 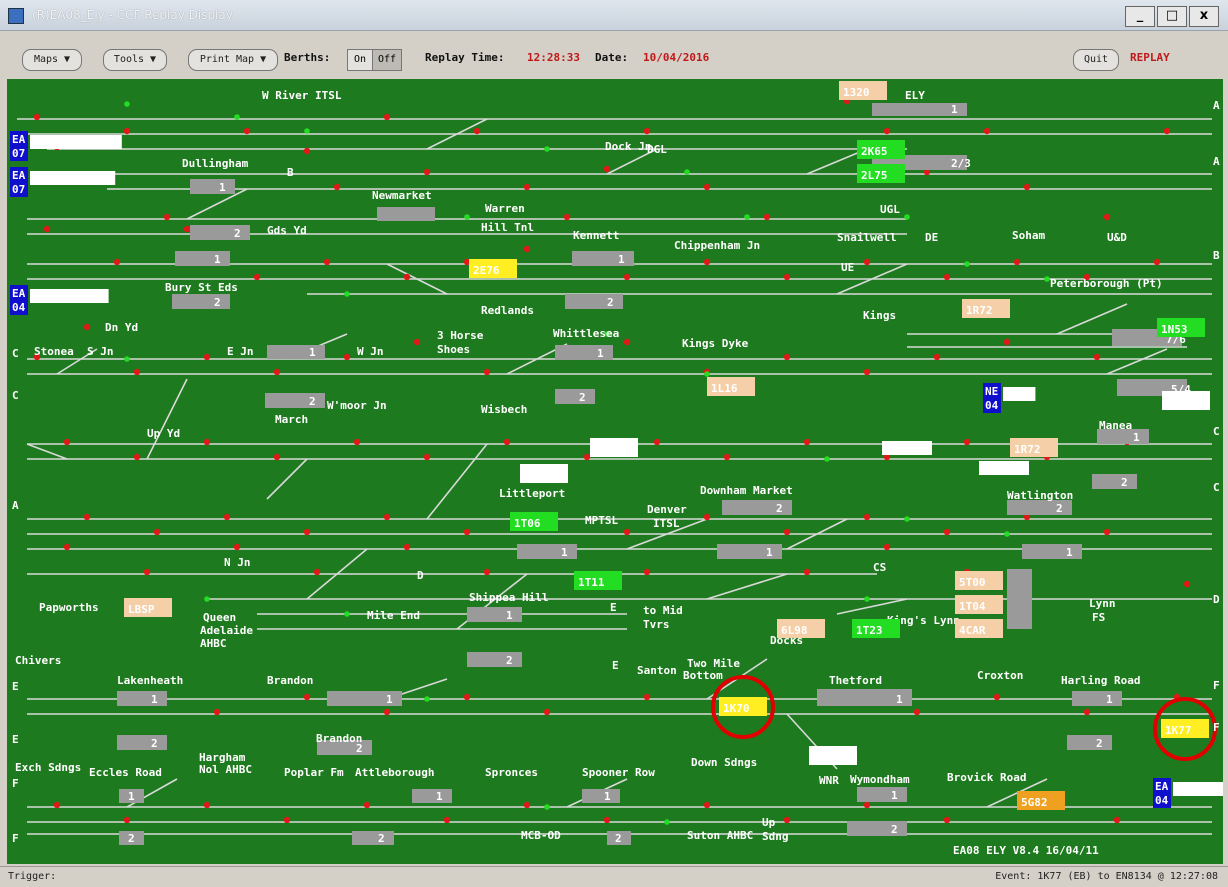 I want to click on place-label-itsl: ITSL, so click(x=666, y=523).